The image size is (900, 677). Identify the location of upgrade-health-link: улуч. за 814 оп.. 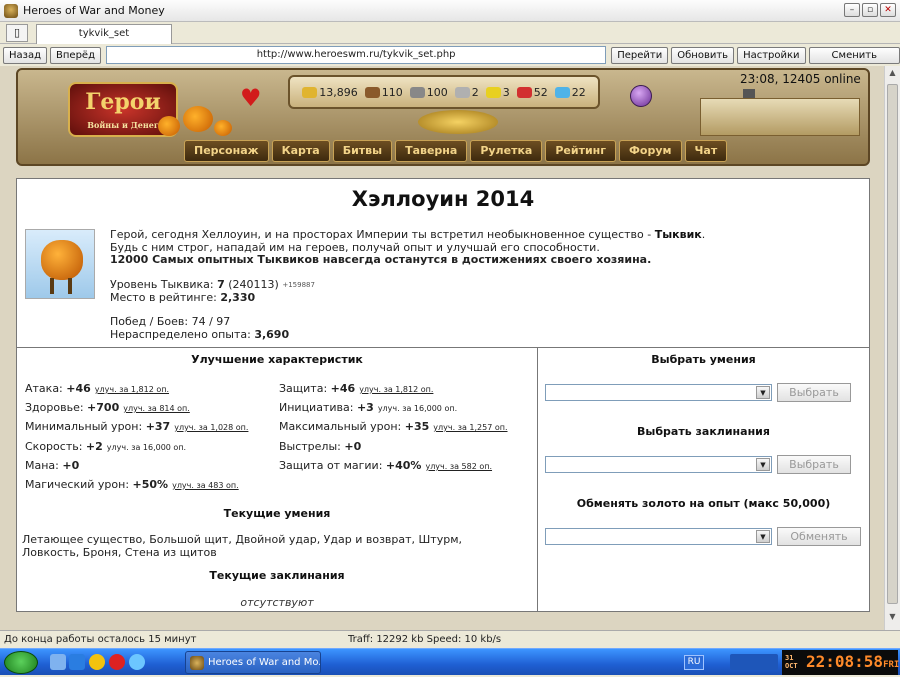
(156, 408).